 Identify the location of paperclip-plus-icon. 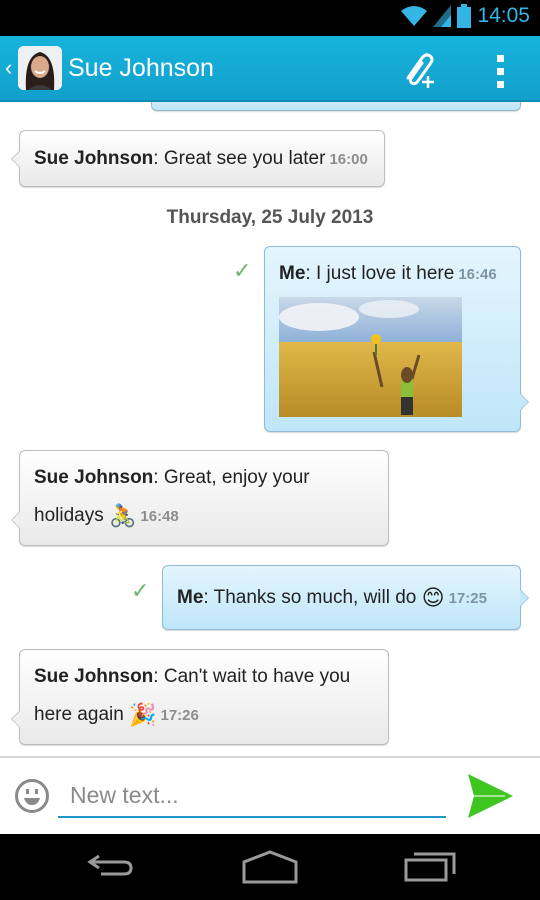
(420, 70).